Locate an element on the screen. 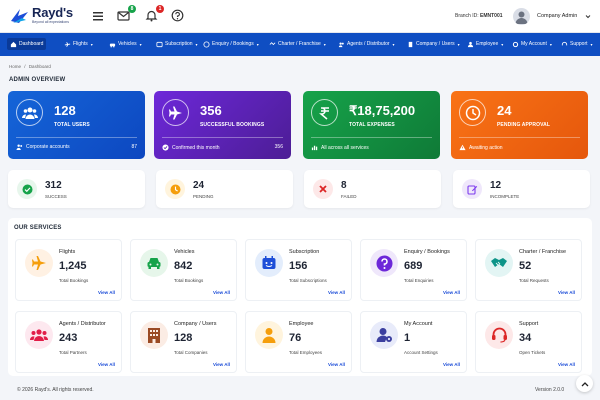  stat-value: 128 is located at coordinates (65, 110).